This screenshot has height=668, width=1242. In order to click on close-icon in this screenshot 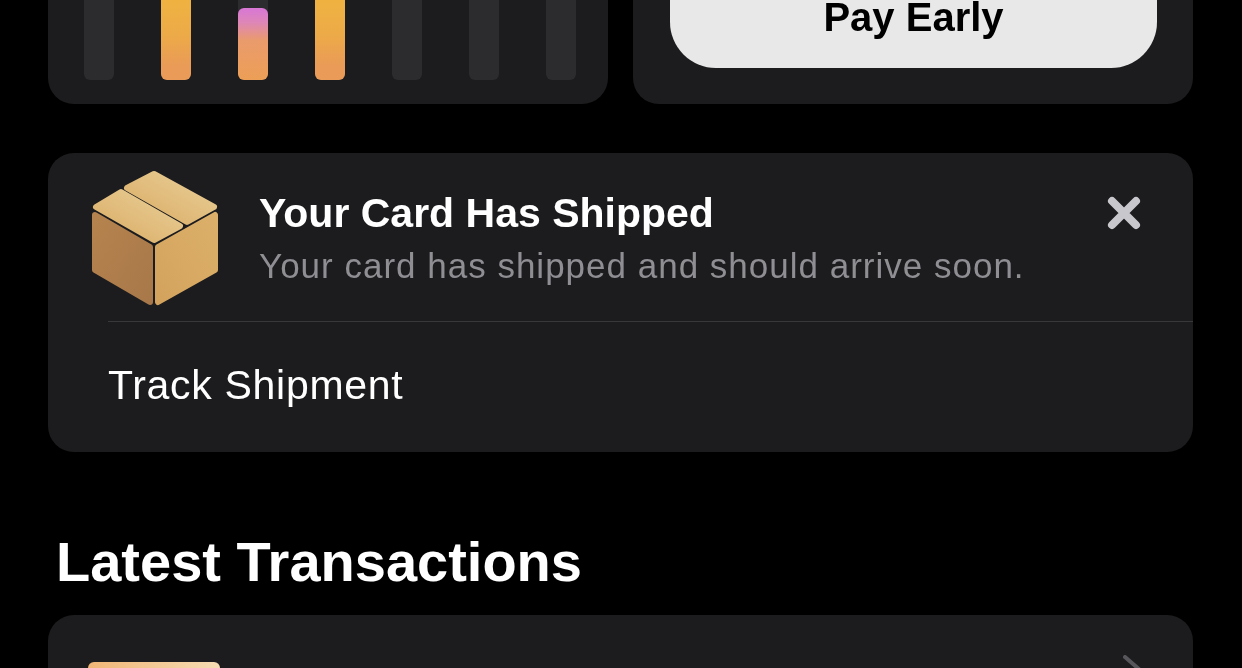, I will do `click(1124, 213)`.